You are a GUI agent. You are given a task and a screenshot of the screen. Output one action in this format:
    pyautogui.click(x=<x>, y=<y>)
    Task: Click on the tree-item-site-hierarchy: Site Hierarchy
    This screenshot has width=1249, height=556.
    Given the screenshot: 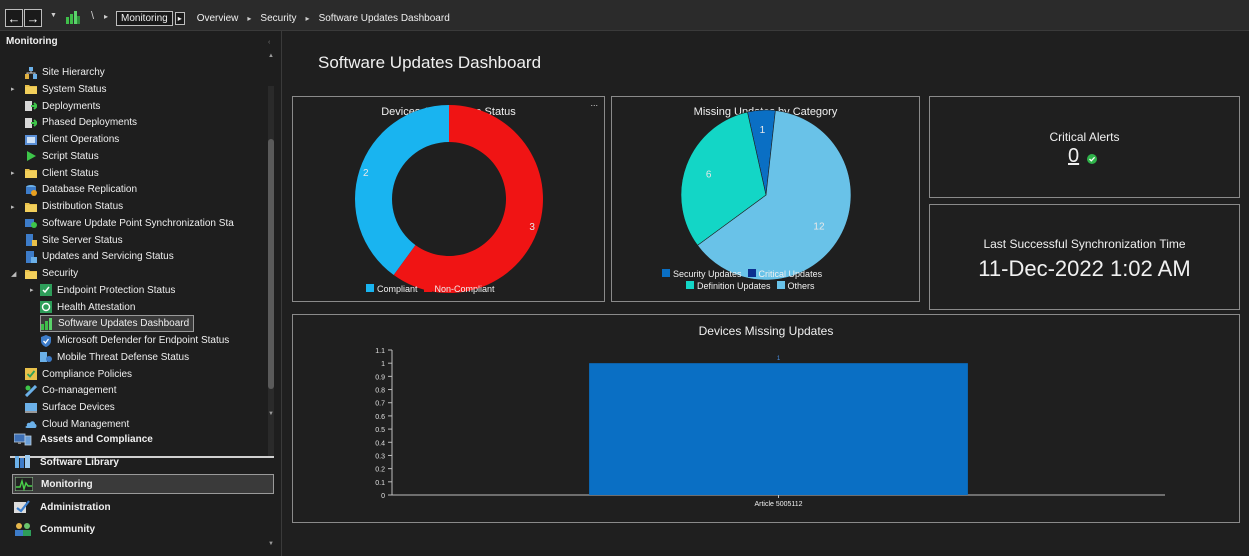 What is the action you would take?
    pyautogui.click(x=65, y=72)
    